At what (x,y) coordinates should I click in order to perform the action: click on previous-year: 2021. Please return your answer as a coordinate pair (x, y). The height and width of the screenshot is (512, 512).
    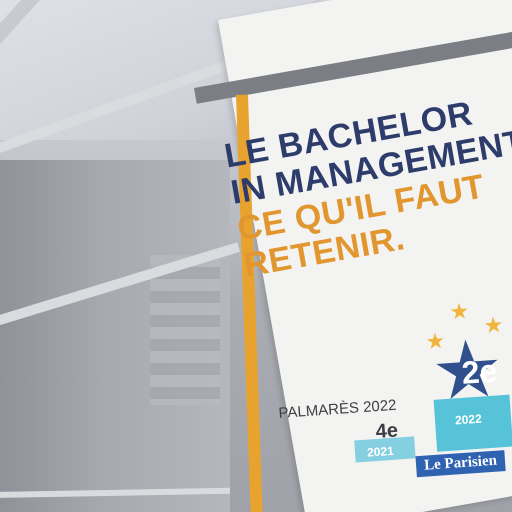
    Looking at the image, I should click on (380, 451).